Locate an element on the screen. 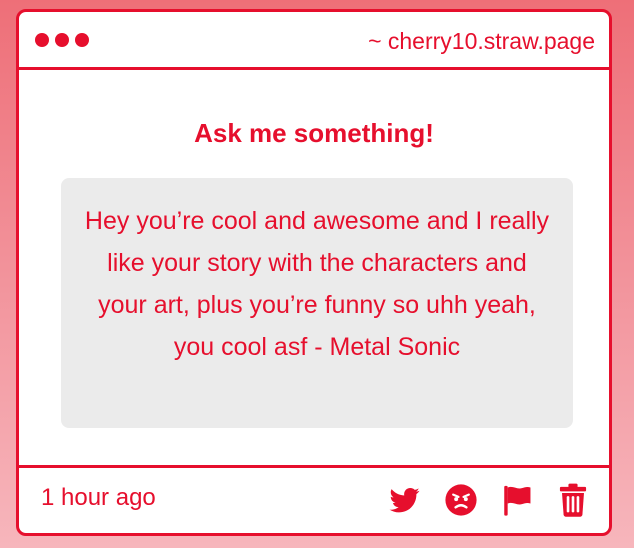 The width and height of the screenshot is (634, 548). site-url: ~ cherry10.straw.page is located at coordinates (481, 41).